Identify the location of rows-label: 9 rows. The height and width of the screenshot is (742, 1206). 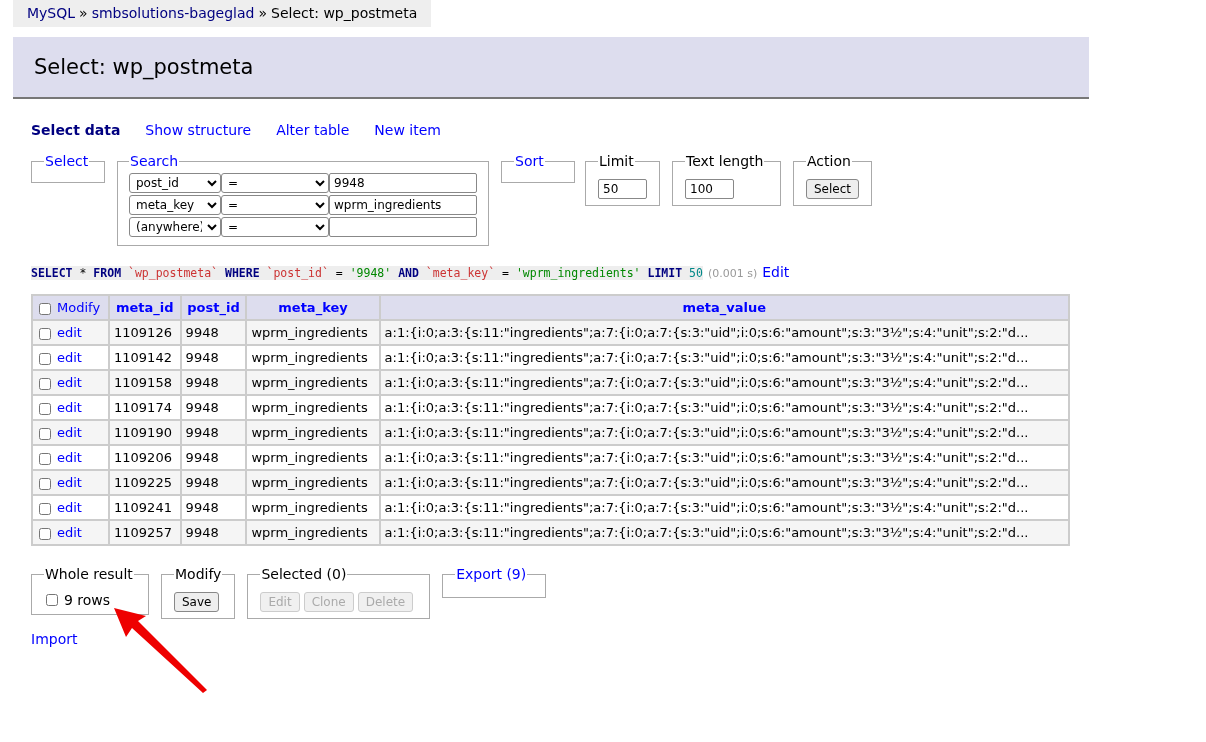
(87, 600).